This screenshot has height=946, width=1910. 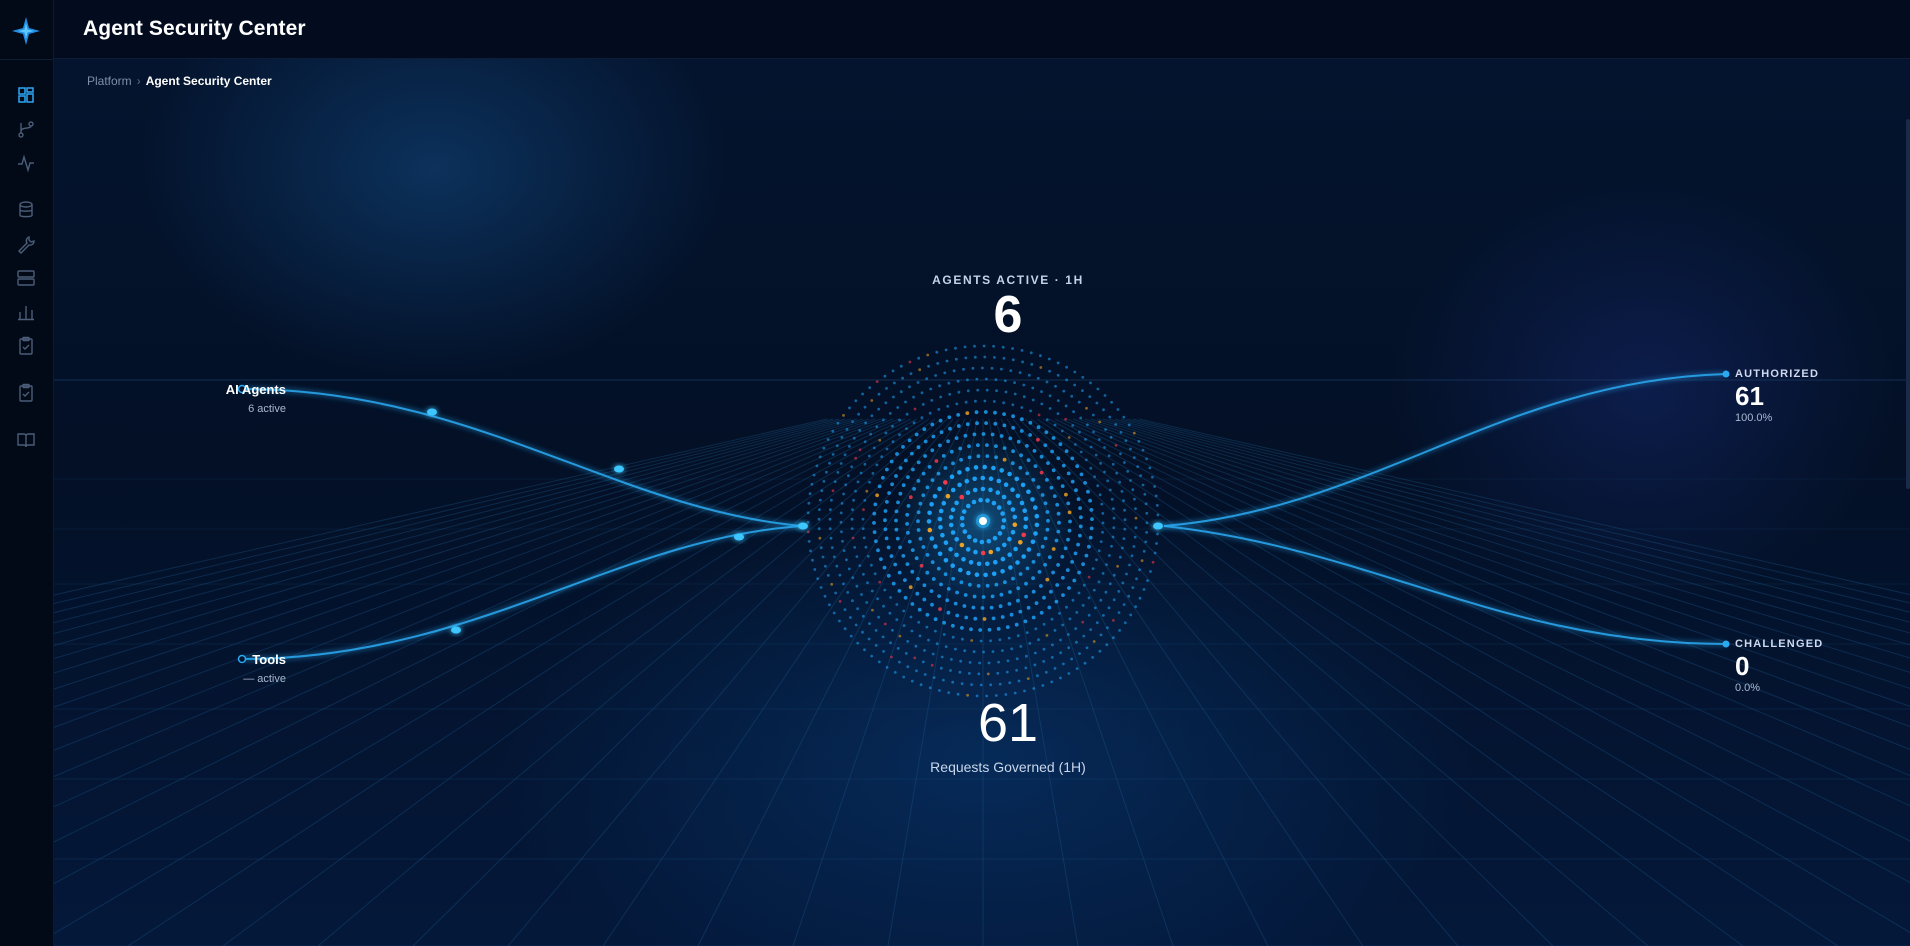 I want to click on bar-chart-icon, so click(x=26, y=312).